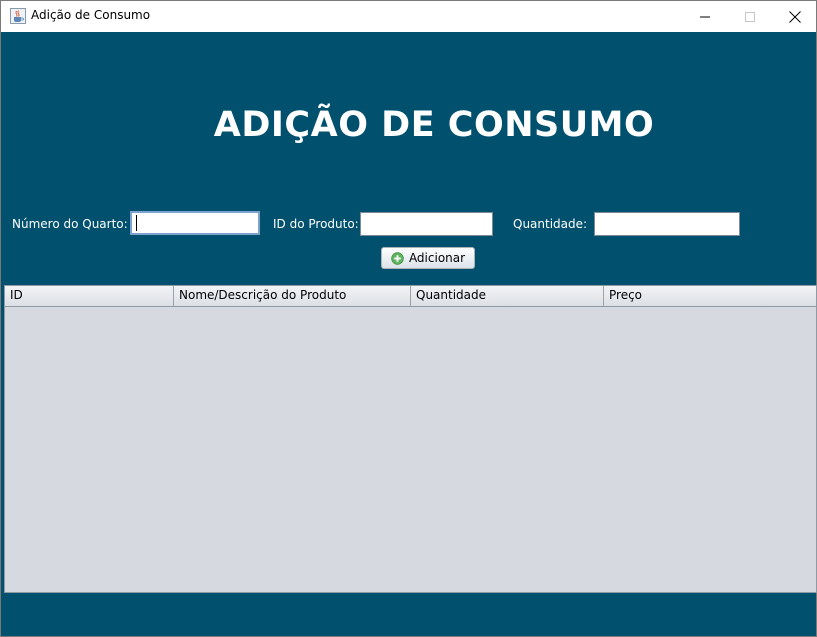 This screenshot has height=637, width=817. I want to click on product-id-label: ID do Produto:, so click(316, 224).